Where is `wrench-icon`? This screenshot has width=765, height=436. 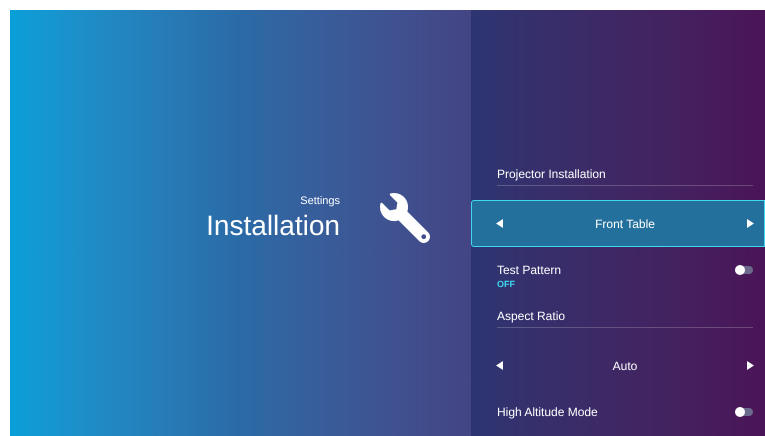
wrench-icon is located at coordinates (405, 218).